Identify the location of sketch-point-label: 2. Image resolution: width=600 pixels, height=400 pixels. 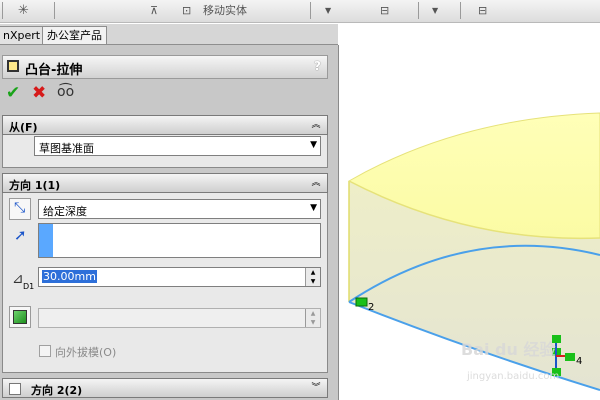
(371, 307).